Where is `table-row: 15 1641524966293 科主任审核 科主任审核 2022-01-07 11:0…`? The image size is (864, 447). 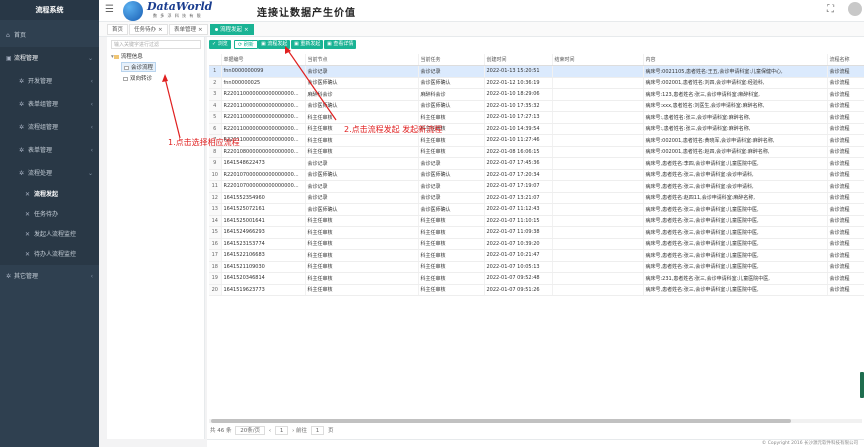 table-row: 15 1641524966293 科主任审核 科主任审核 2022-01-07 11:0… is located at coordinates (536, 232).